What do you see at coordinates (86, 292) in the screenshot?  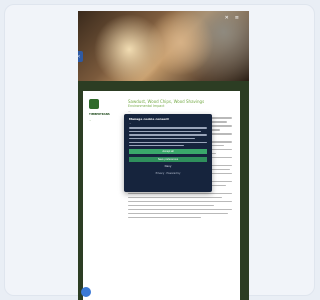 I see `chat-icon` at bounding box center [86, 292].